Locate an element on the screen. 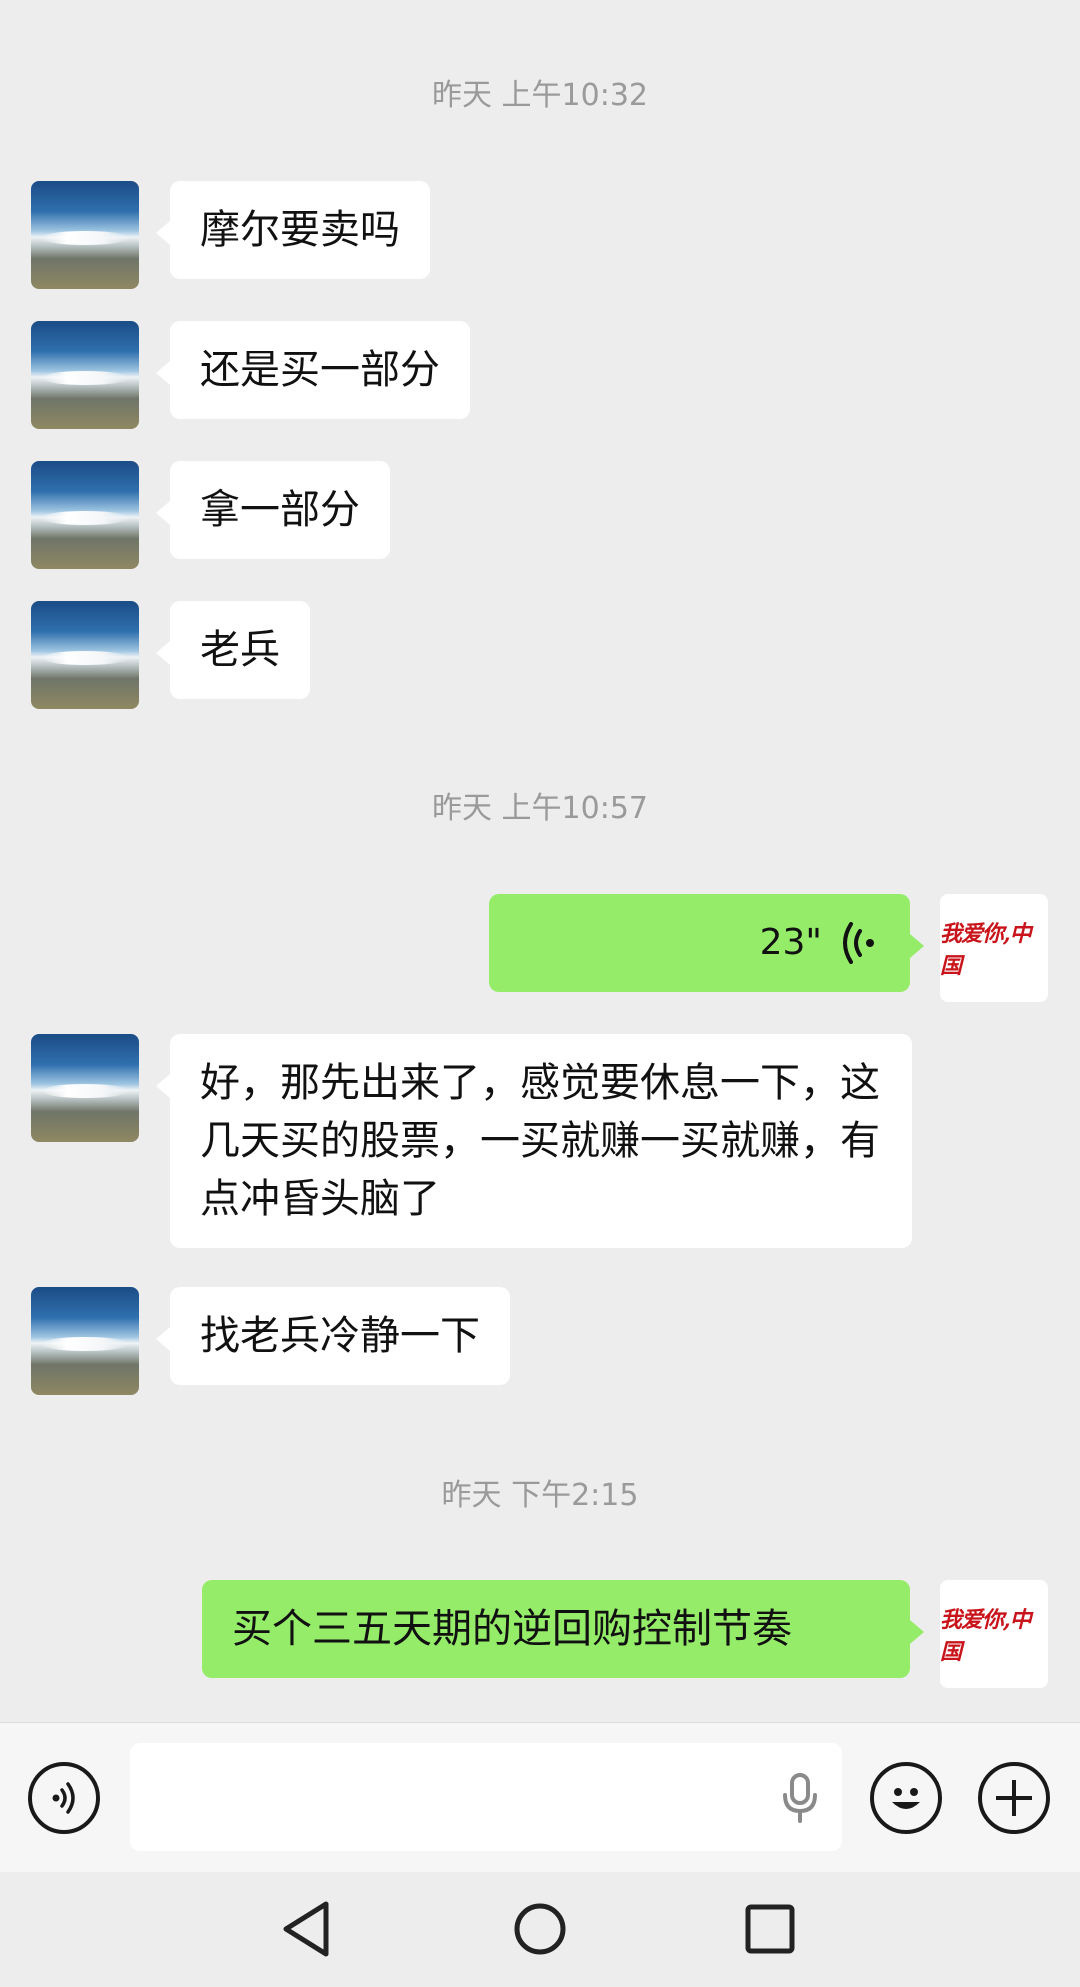  more-button is located at coordinates (1014, 1798).